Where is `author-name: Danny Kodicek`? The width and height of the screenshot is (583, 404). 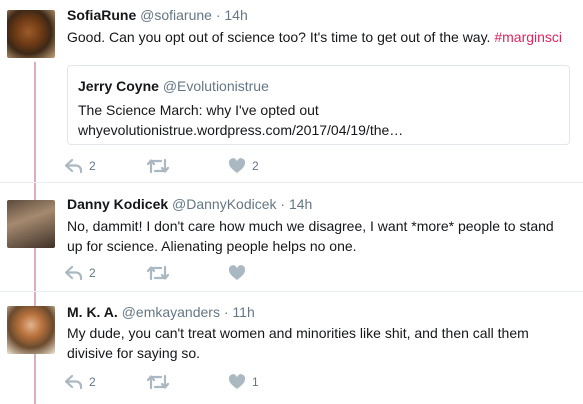
author-name: Danny Kodicek is located at coordinates (117, 204).